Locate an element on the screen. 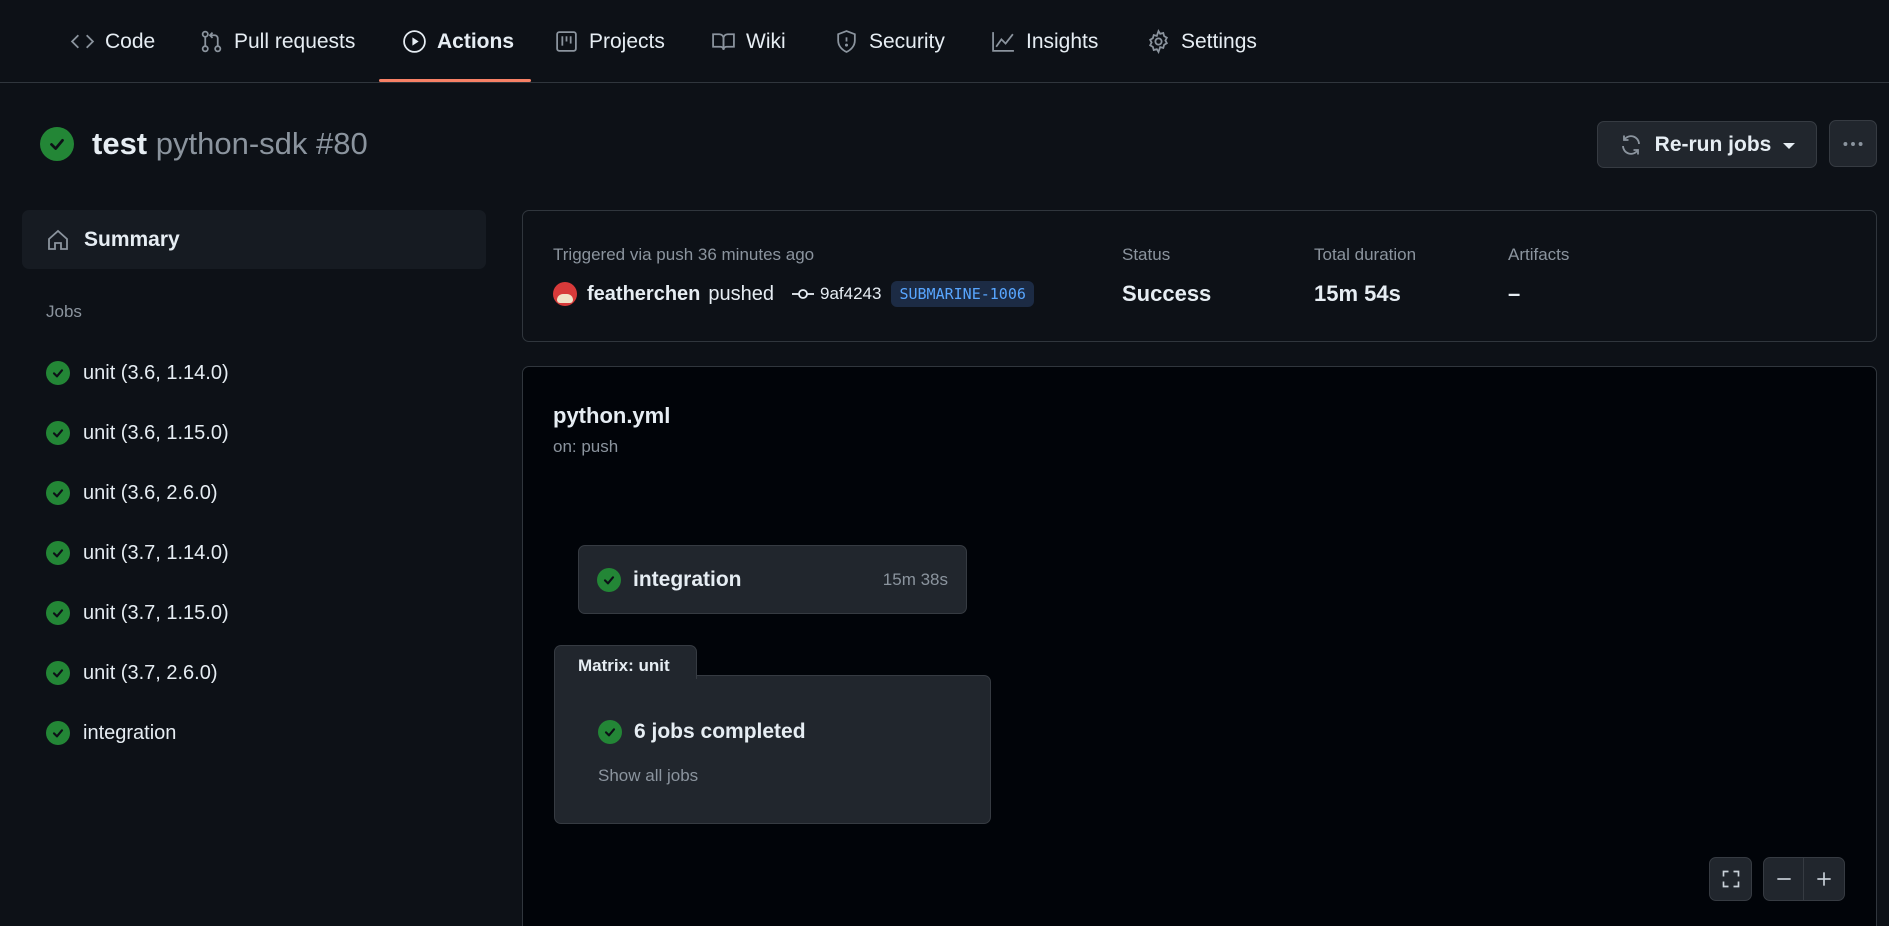 This screenshot has height=926, width=1889. tab-actions: Actions is located at coordinates (458, 41).